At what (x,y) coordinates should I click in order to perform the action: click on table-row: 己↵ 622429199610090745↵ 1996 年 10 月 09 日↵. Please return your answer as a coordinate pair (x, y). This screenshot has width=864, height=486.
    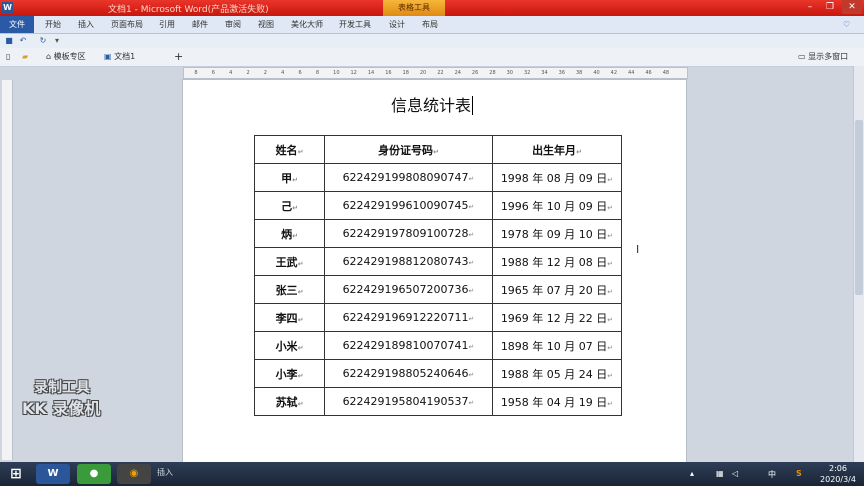
    Looking at the image, I should click on (438, 205).